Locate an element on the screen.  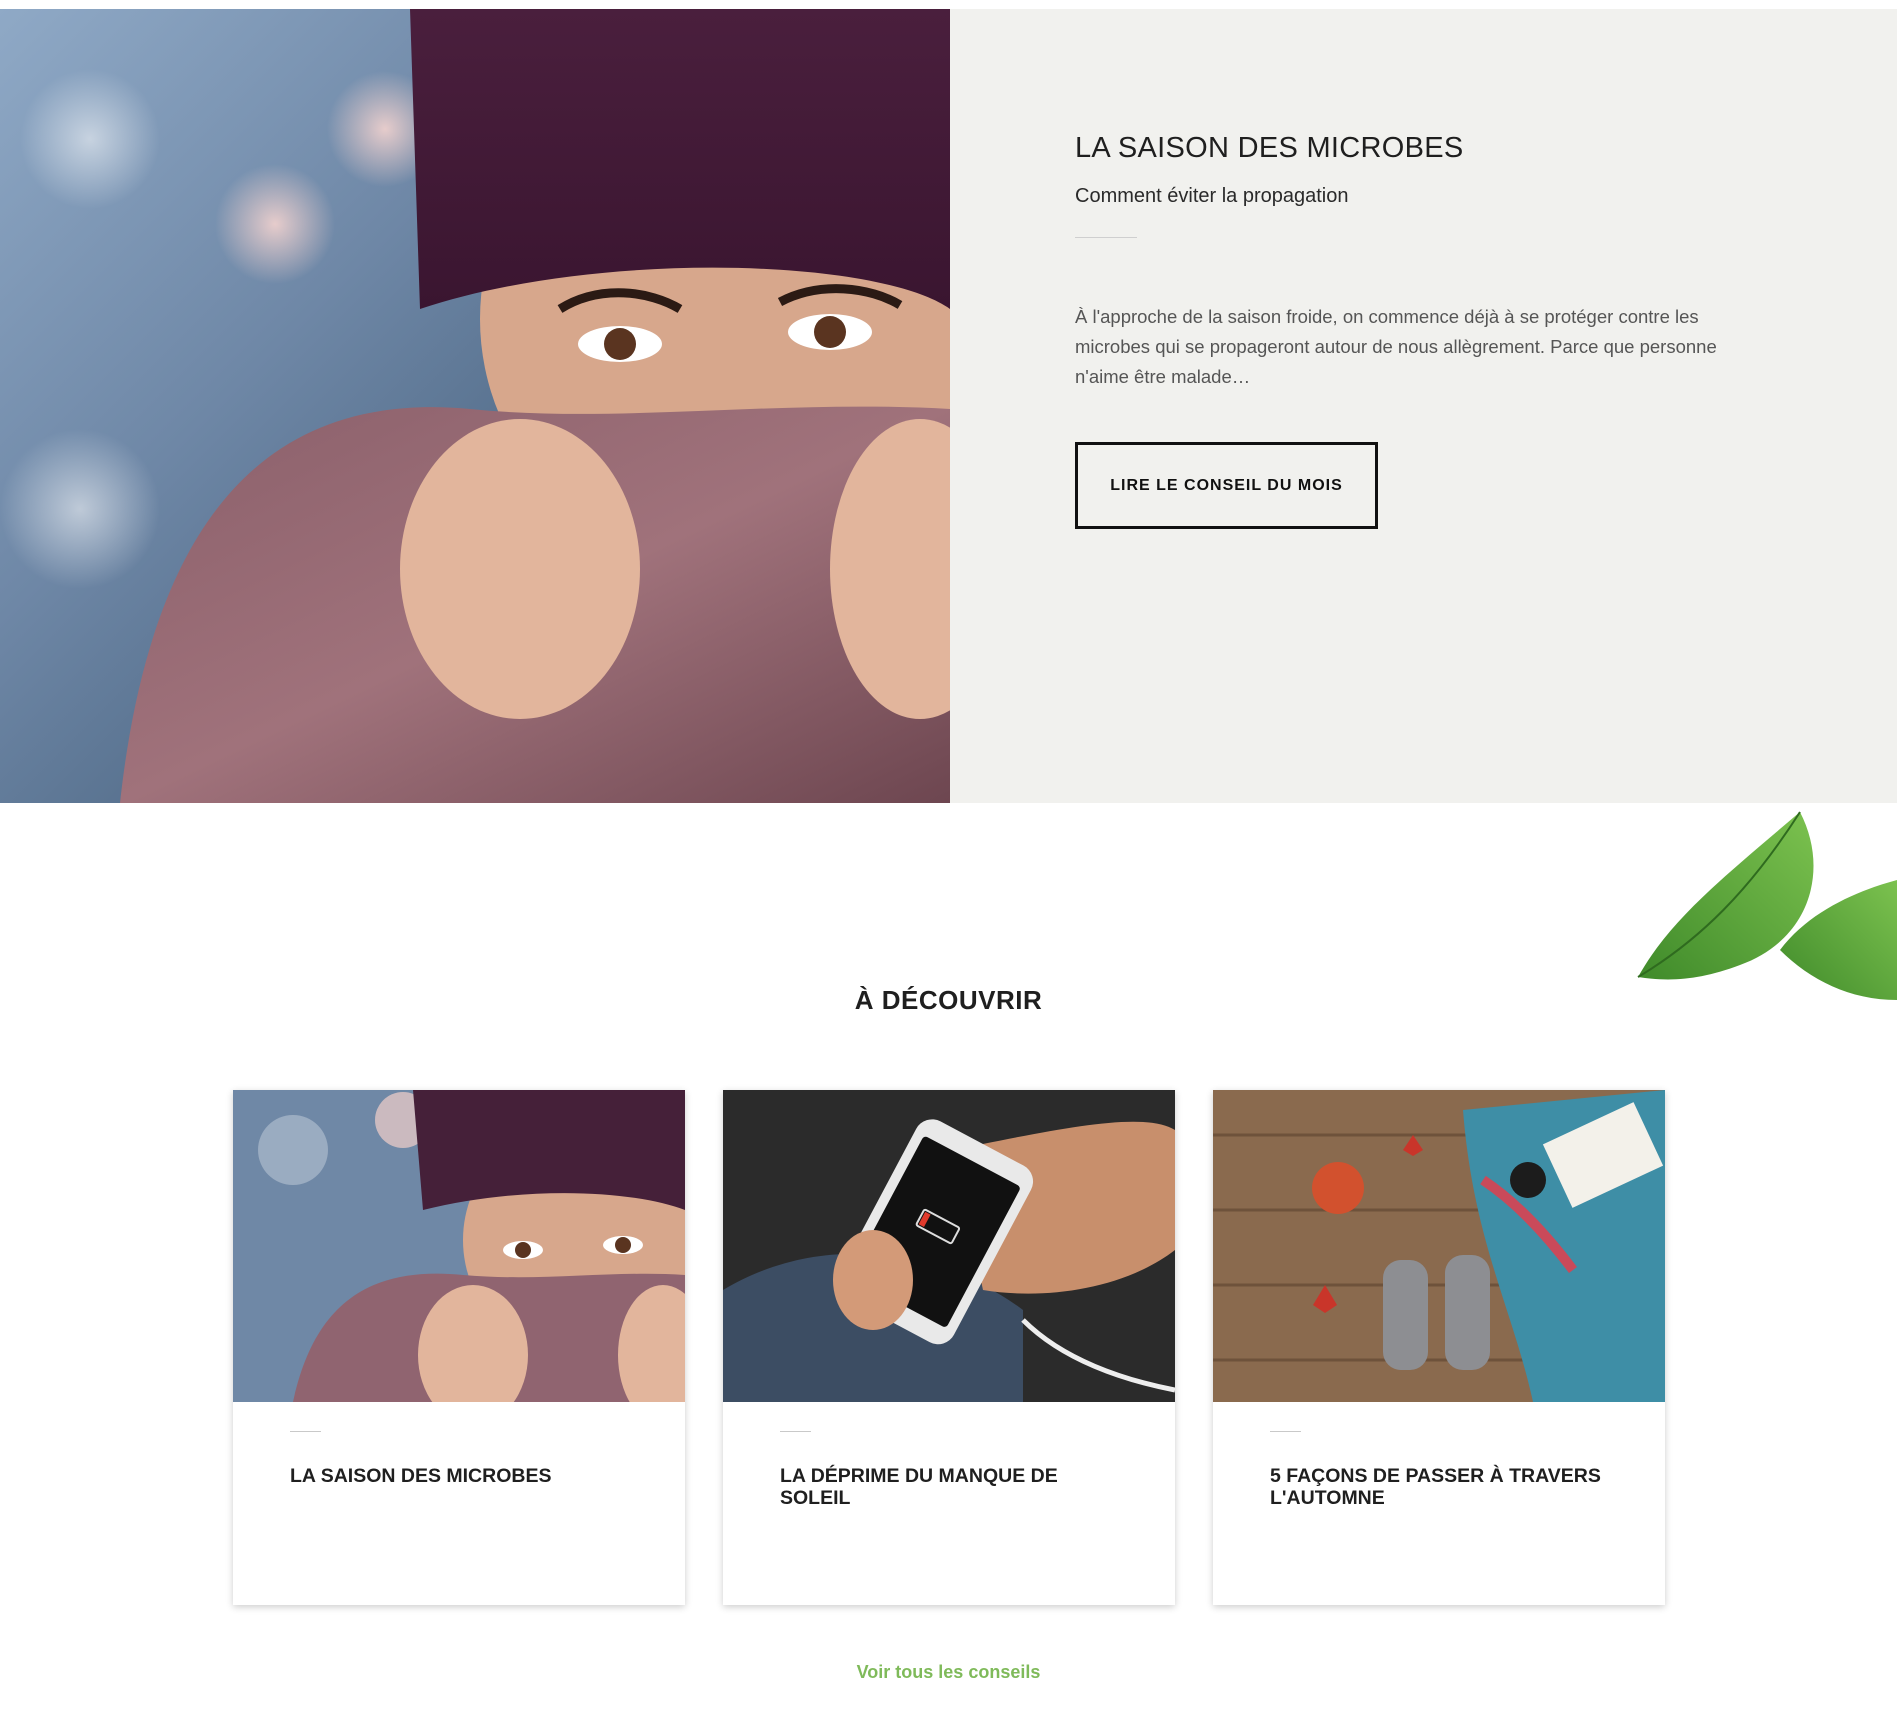
card-title: LA DÉPRIME DU MANQUE DE SOLEIL is located at coordinates (950, 1487).